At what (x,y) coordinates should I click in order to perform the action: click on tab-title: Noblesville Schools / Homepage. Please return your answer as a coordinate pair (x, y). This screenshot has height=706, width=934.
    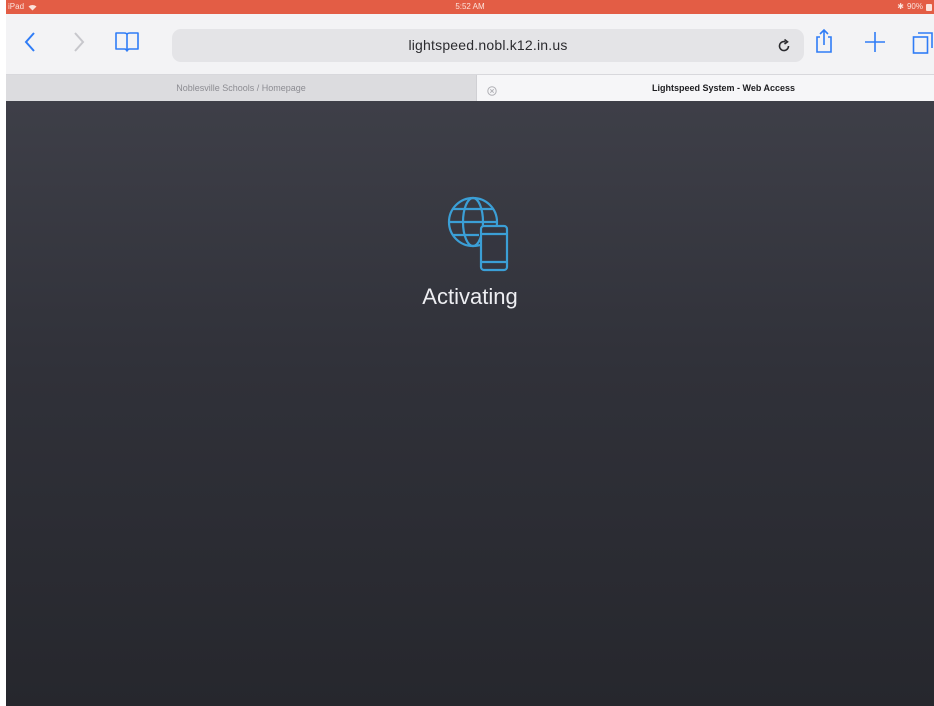
    Looking at the image, I should click on (241, 88).